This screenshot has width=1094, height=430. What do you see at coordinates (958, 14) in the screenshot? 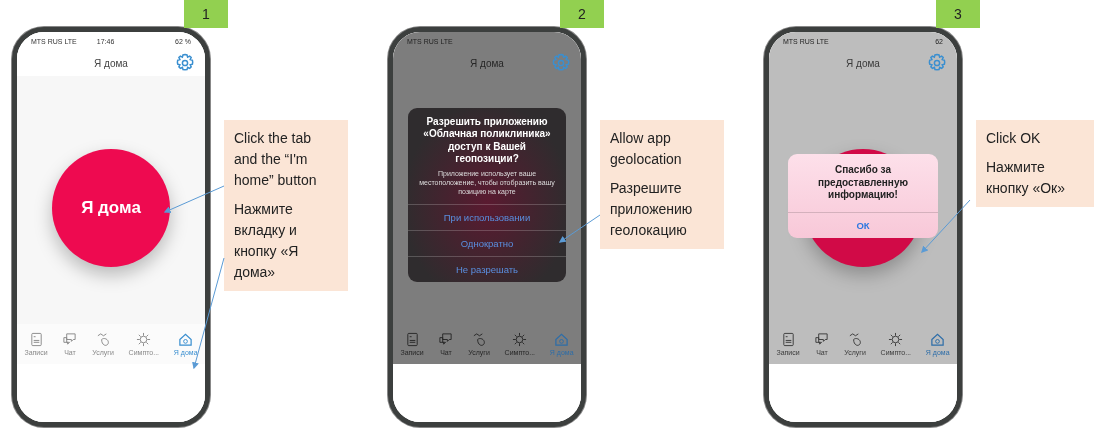
I see `step-number-badge: 3` at bounding box center [958, 14].